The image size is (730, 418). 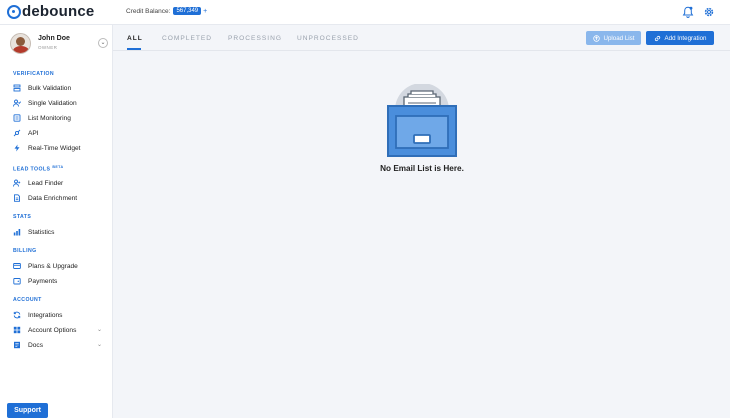 I want to click on section-account: ACCOUNT, so click(x=27, y=300).